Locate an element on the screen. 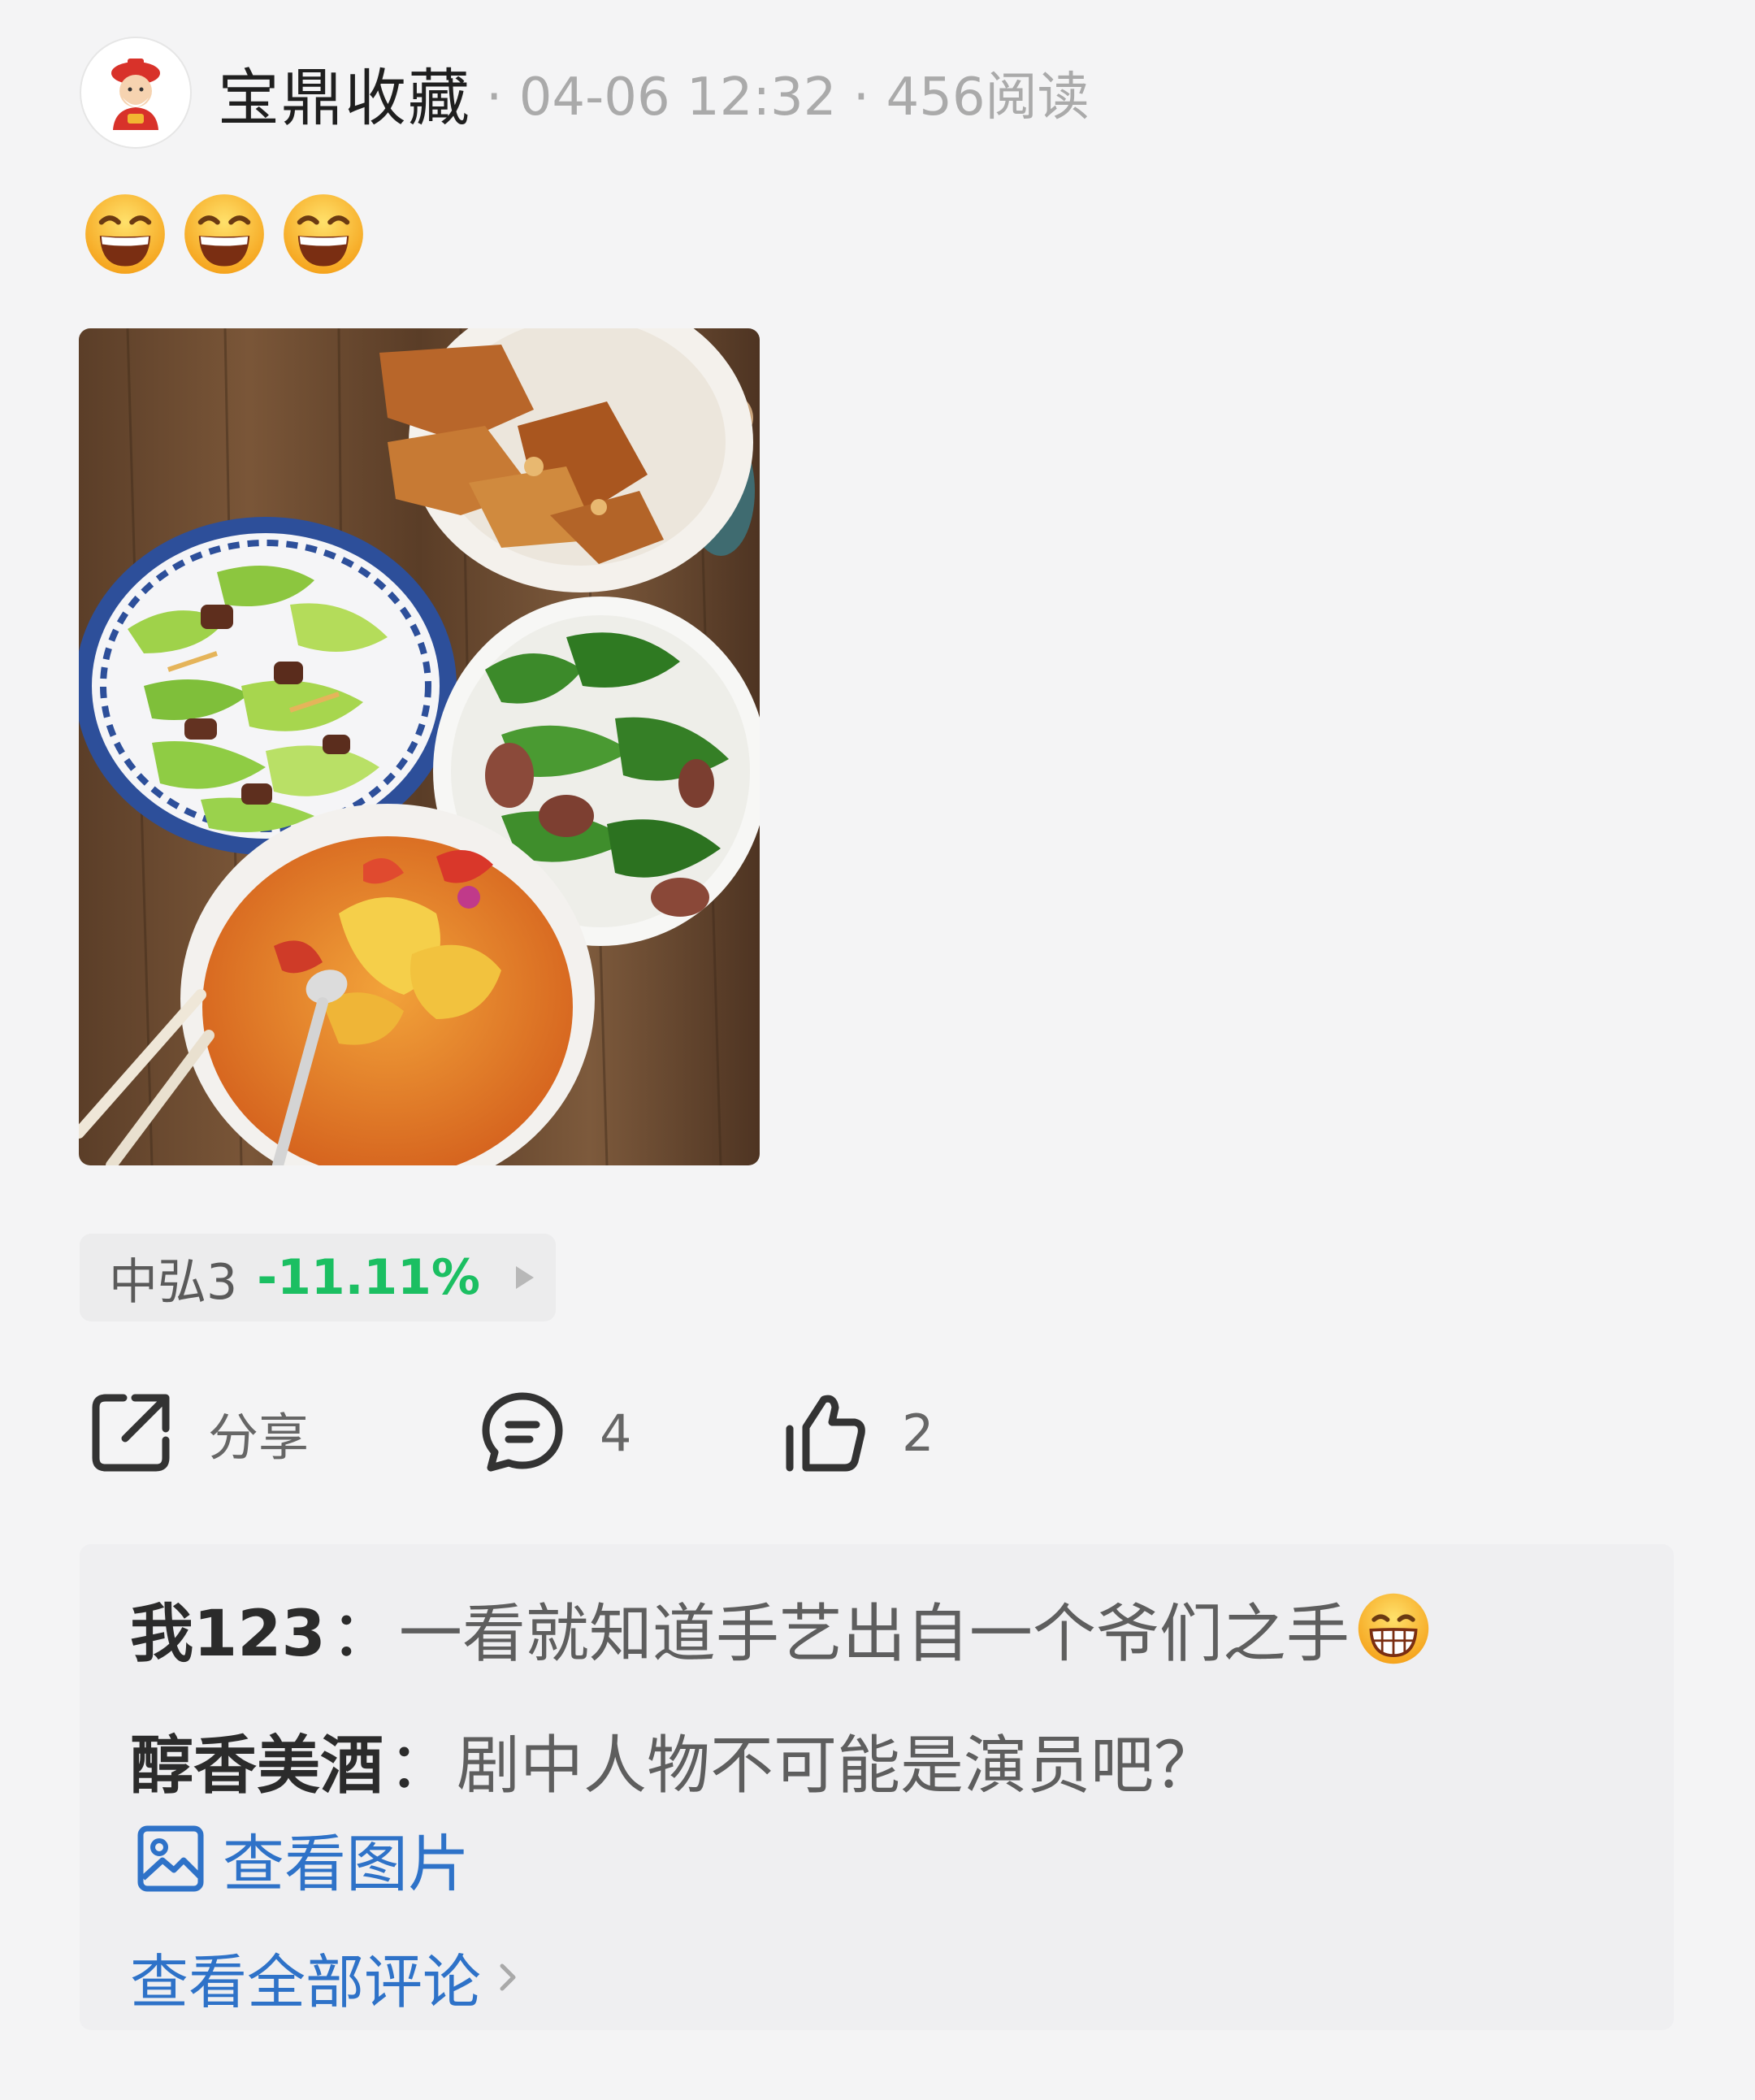 The image size is (1755, 2100). comment-item: 我123 ： 一看就知道手艺出自一个爷们之手 is located at coordinates (780, 1628).